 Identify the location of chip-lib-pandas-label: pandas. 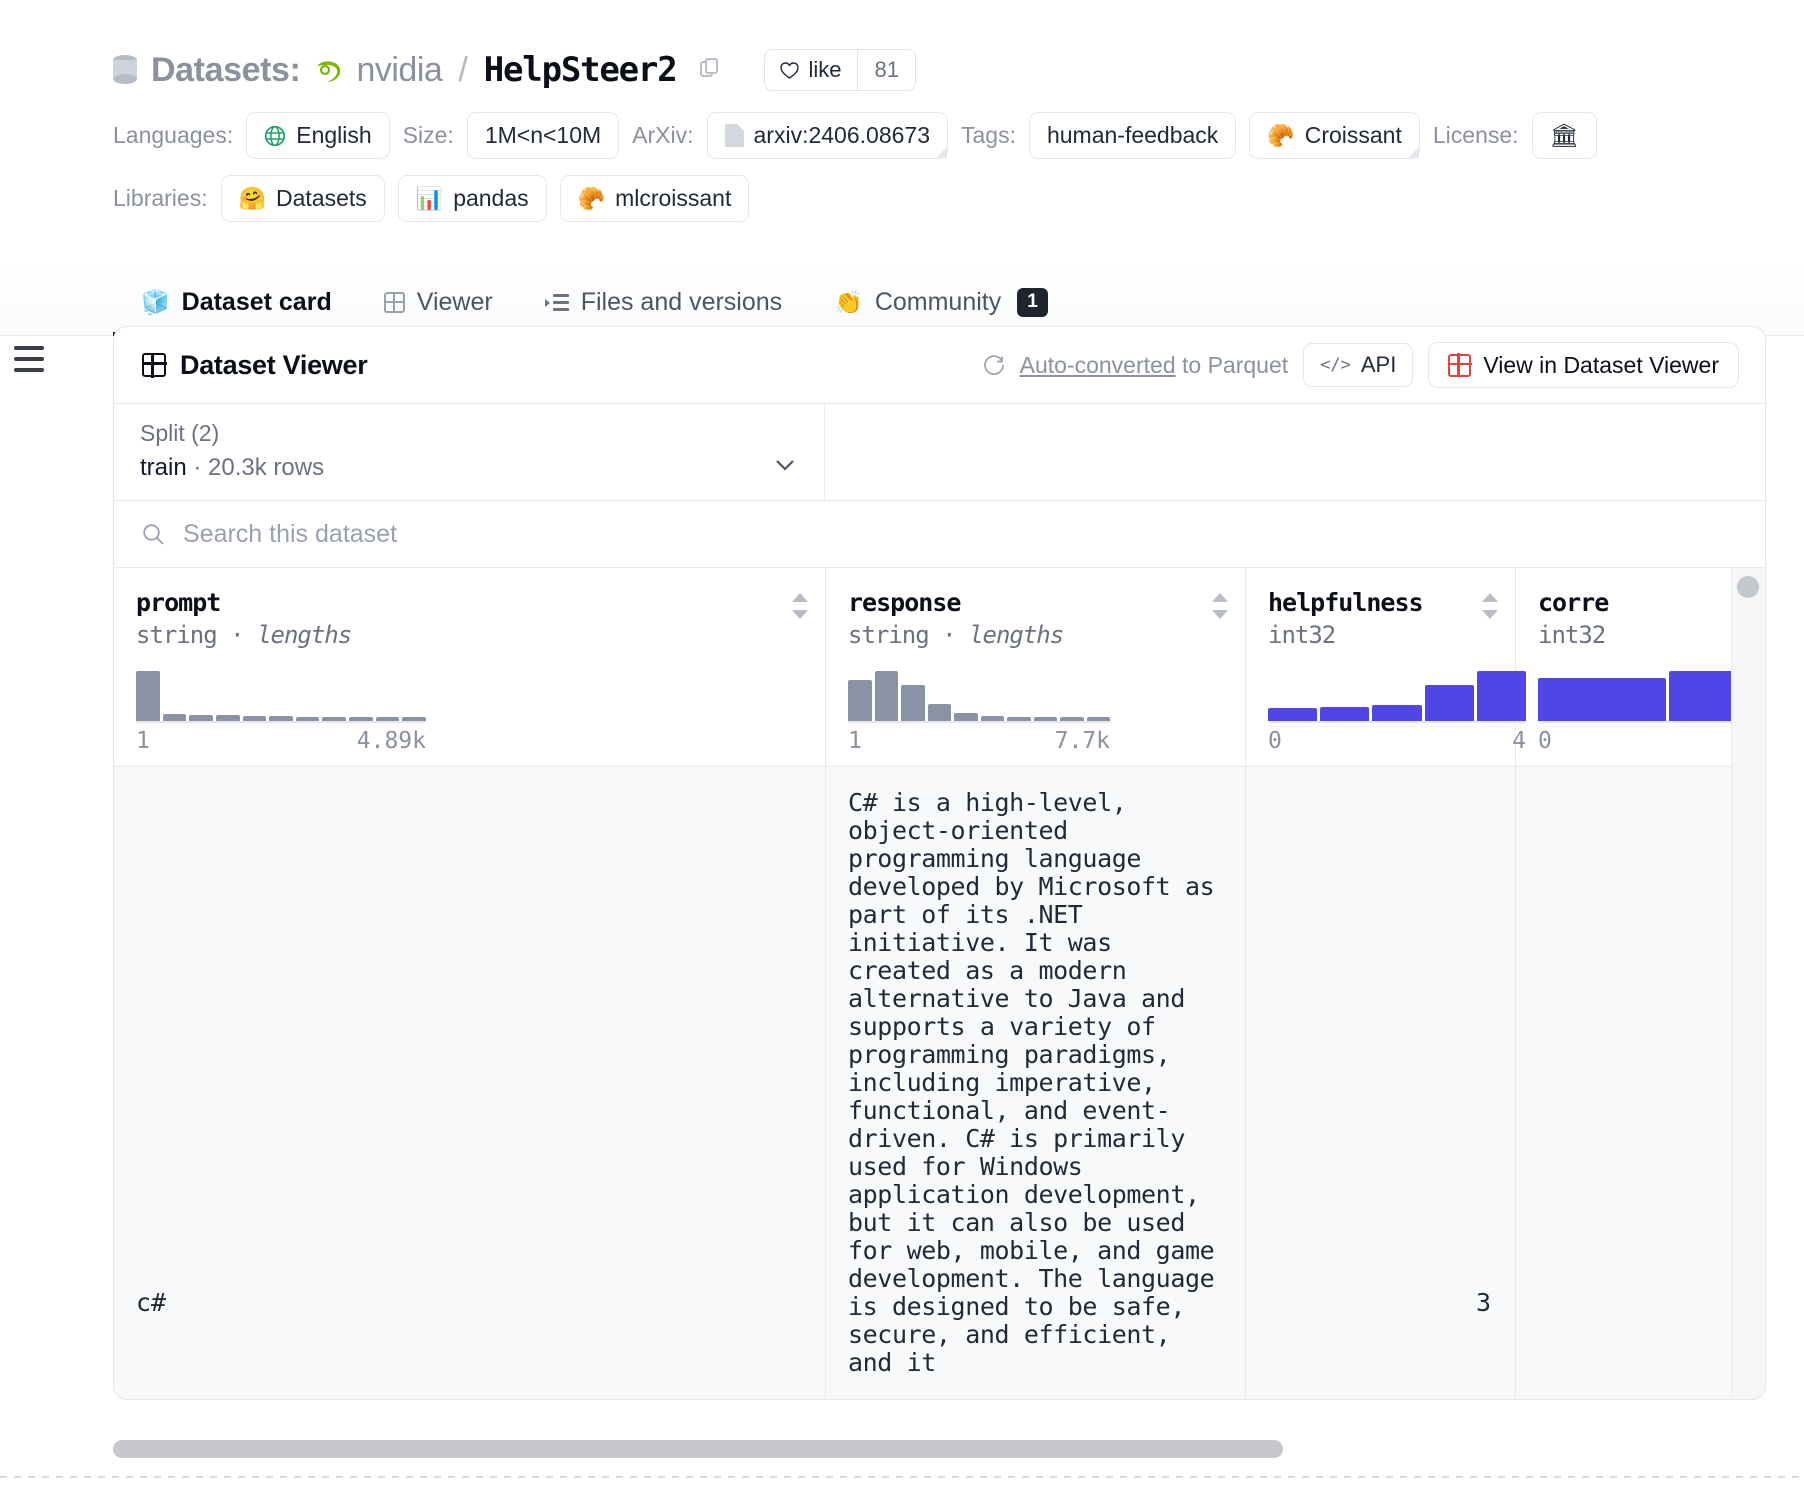
(491, 198).